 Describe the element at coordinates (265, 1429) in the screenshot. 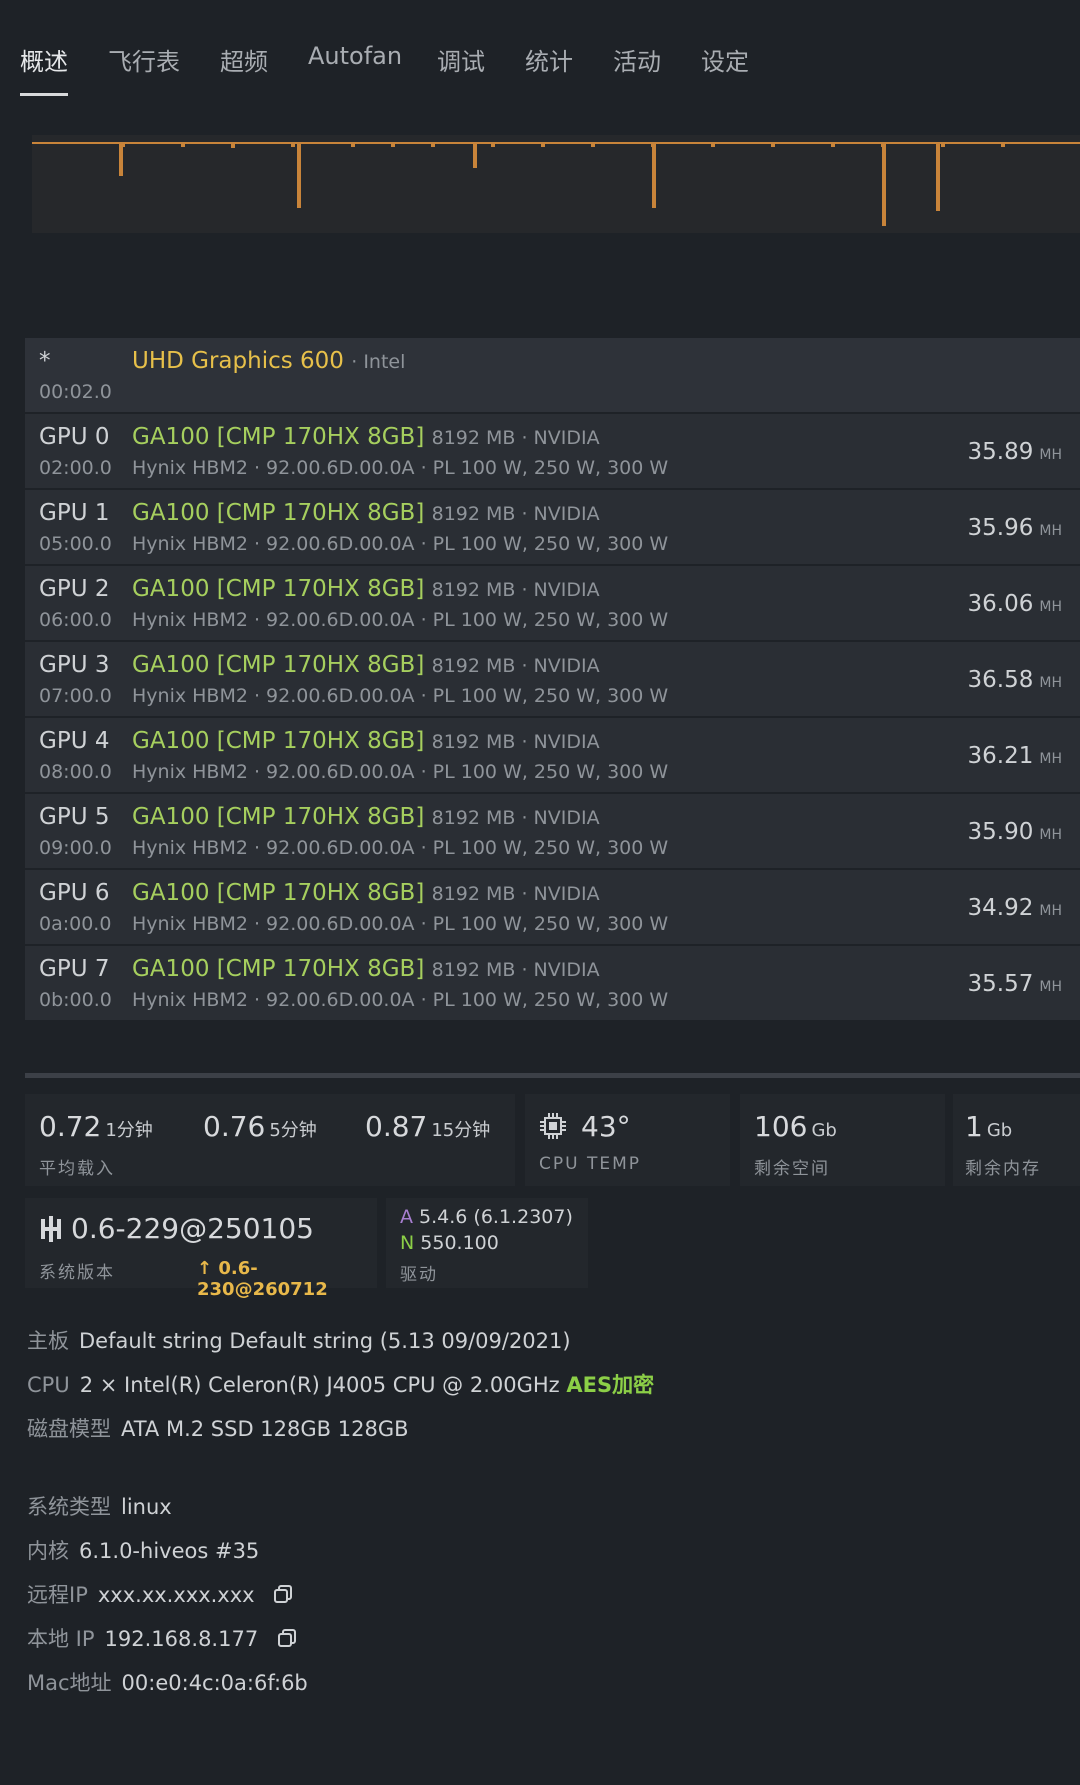

I see `disk-model-value: ATA M.2 SSD 128GB 128GB` at that location.